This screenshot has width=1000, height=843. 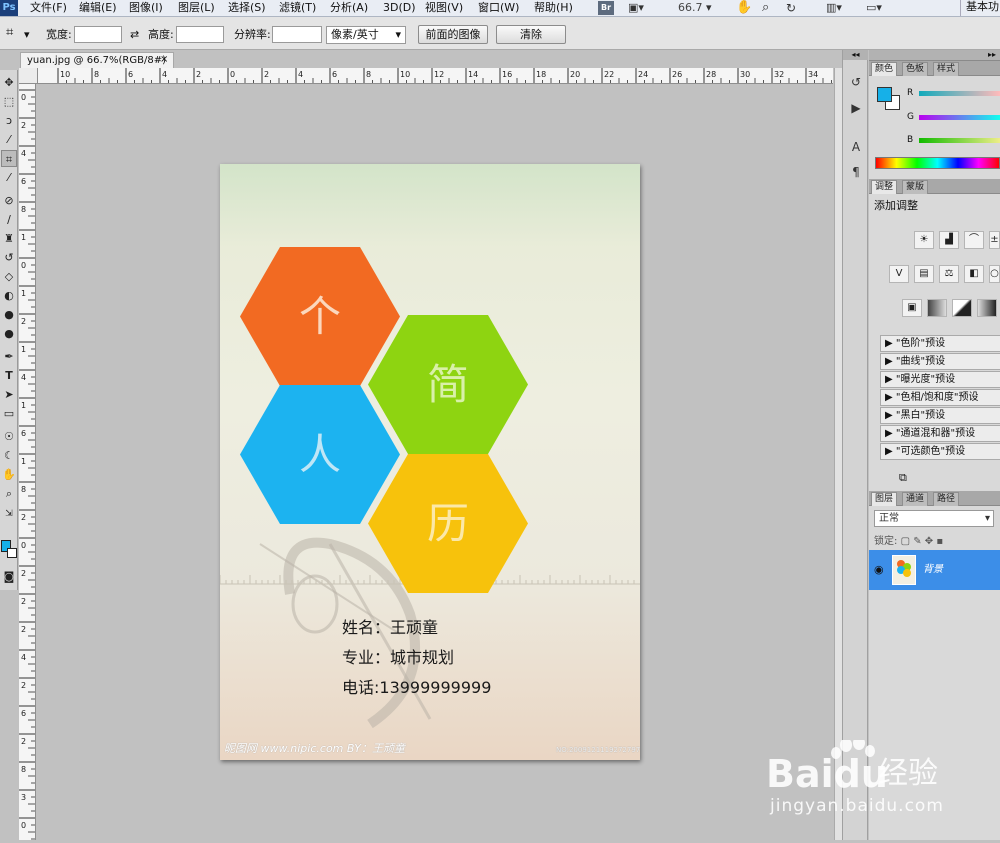 I want to click on collapse-icon: ◂◂, so click(x=855, y=55).